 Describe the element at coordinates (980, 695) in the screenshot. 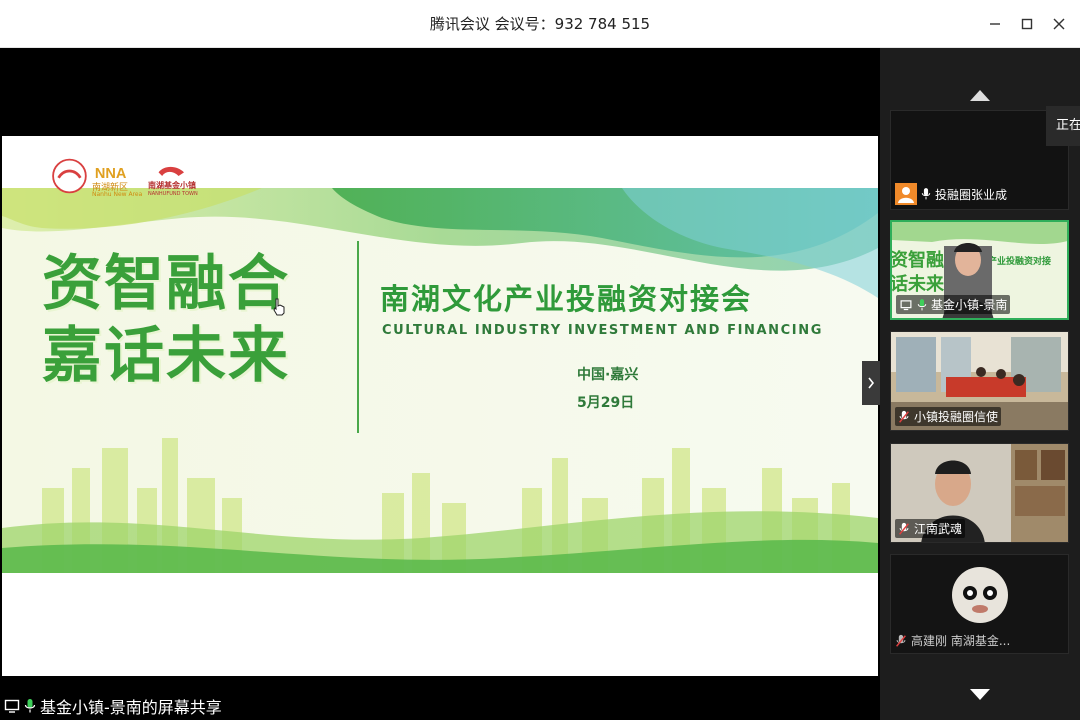

I see `scroll-down-icon` at that location.